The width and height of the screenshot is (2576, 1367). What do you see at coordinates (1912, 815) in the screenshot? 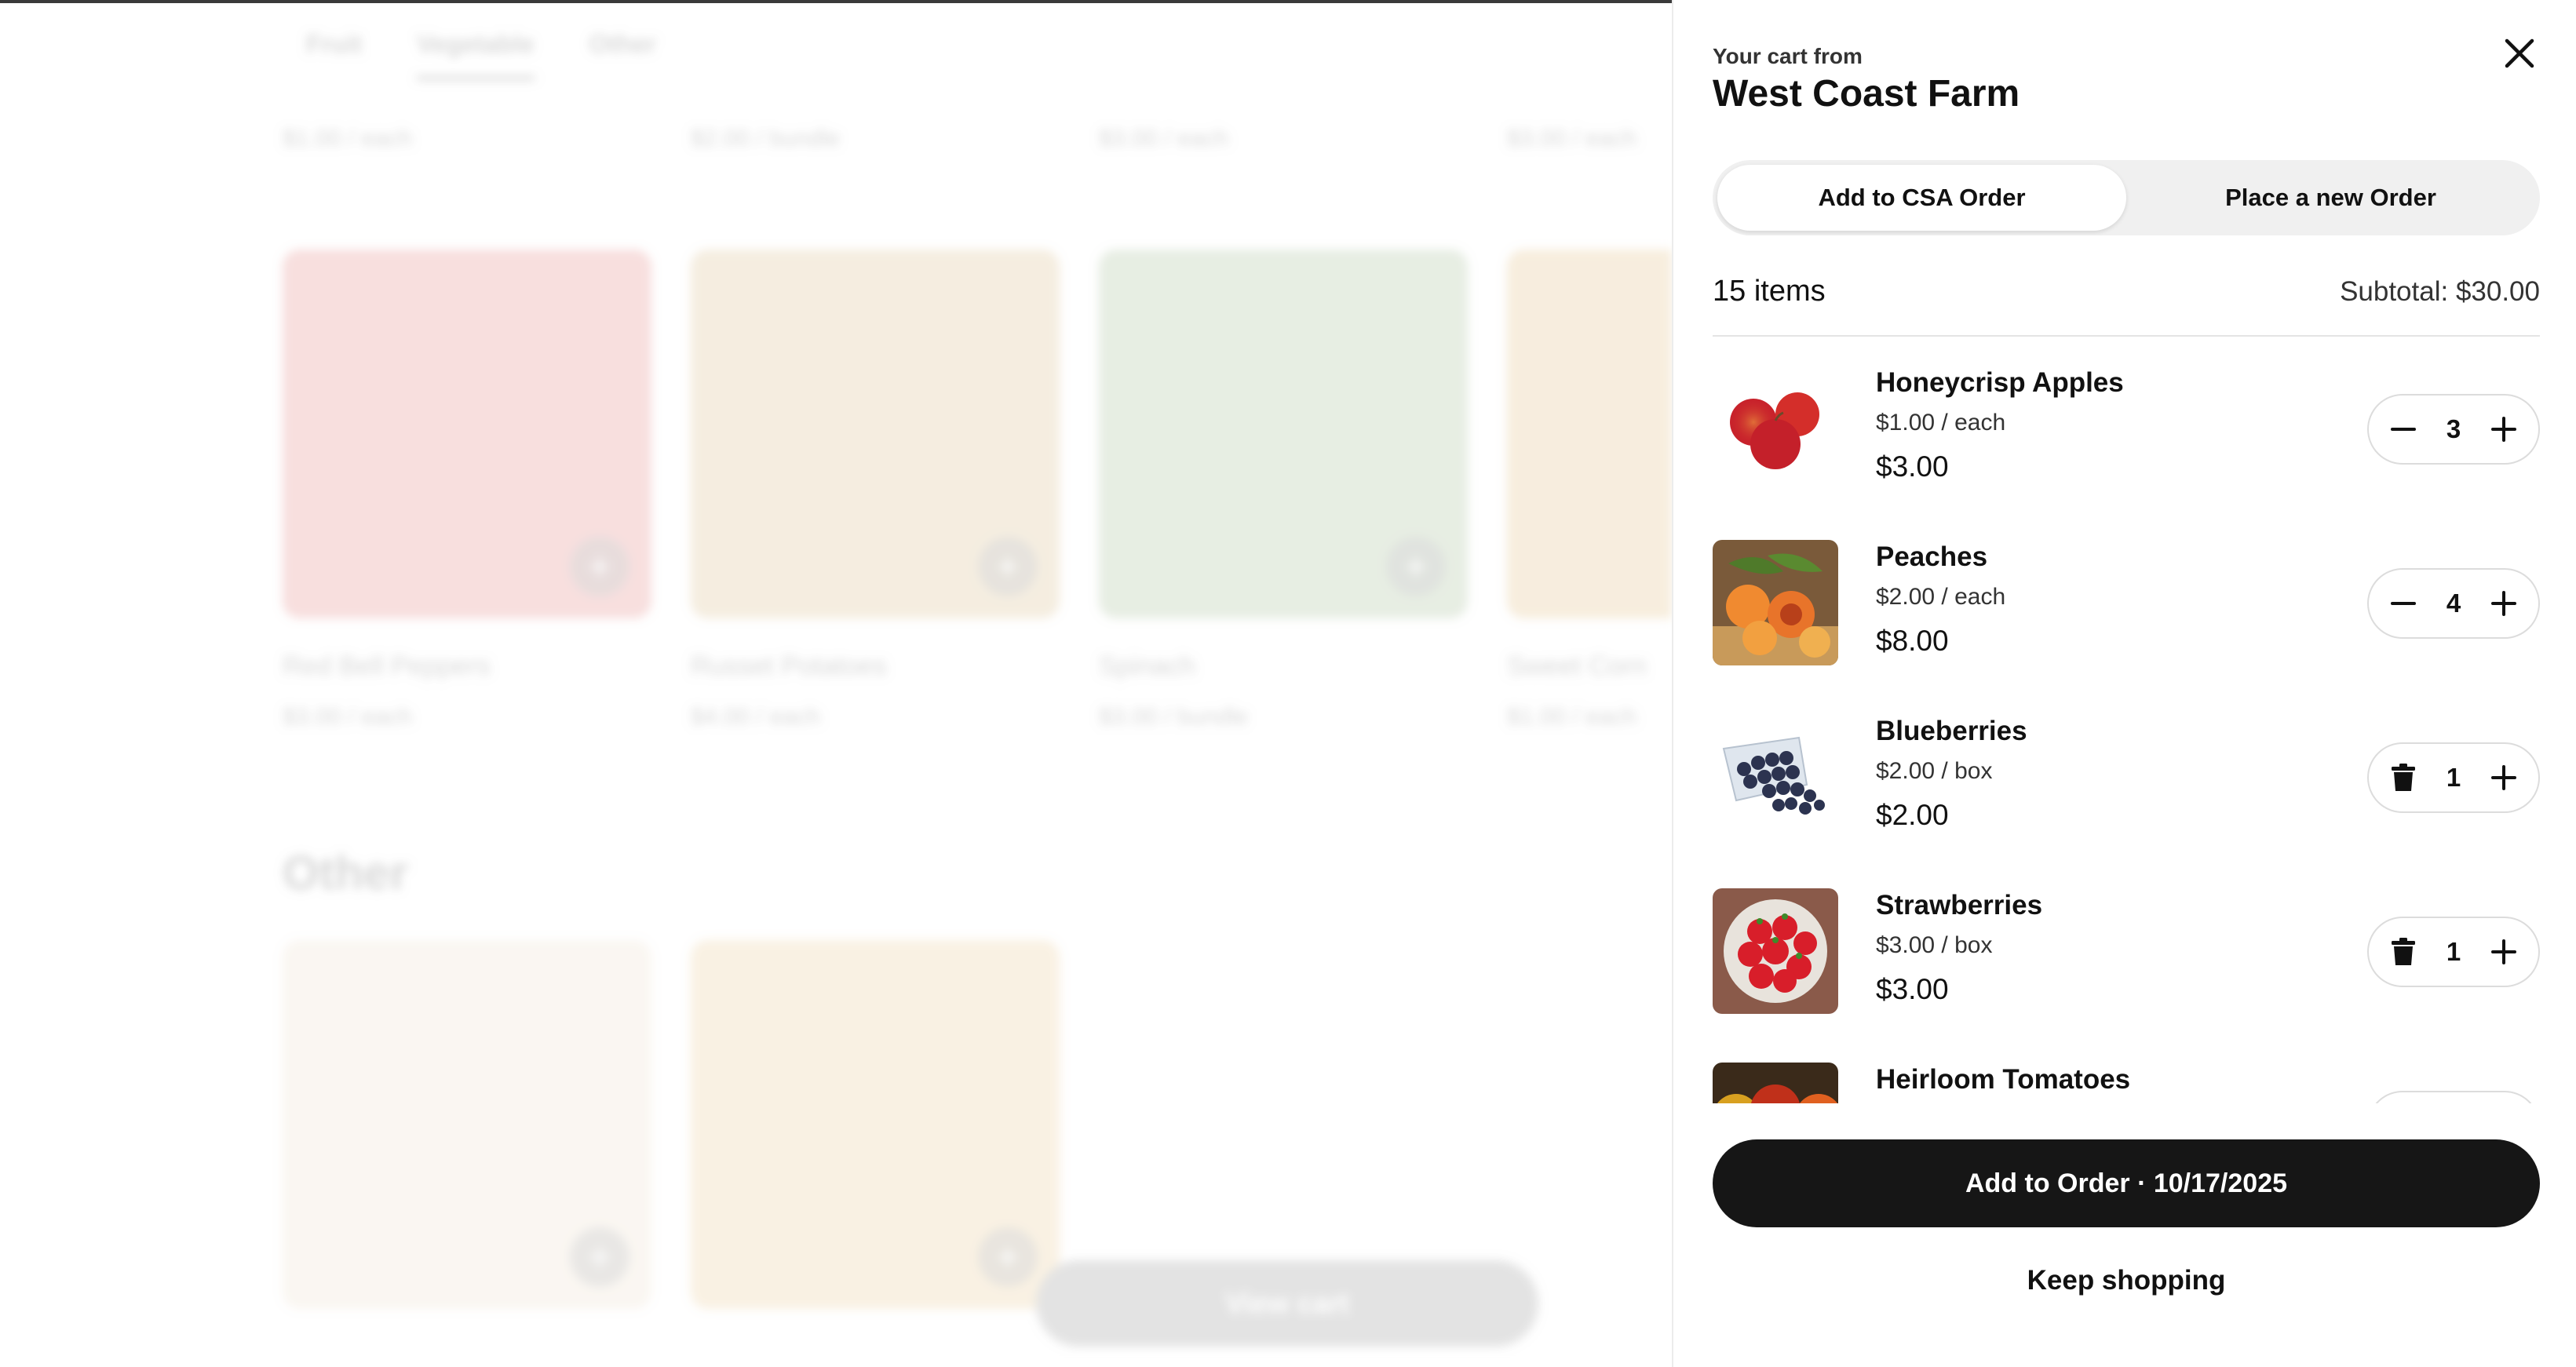
I see `item-total: $2.00` at bounding box center [1912, 815].